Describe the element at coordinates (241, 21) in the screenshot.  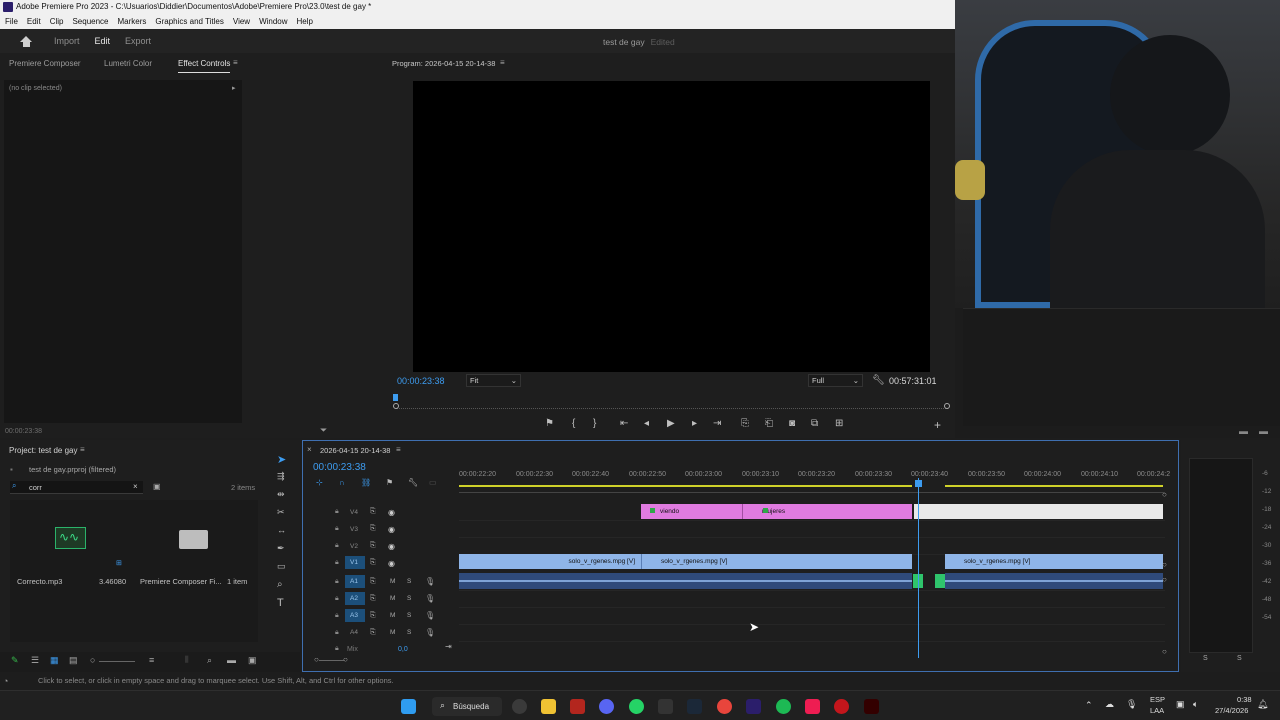
I see `menu-view: View` at that location.